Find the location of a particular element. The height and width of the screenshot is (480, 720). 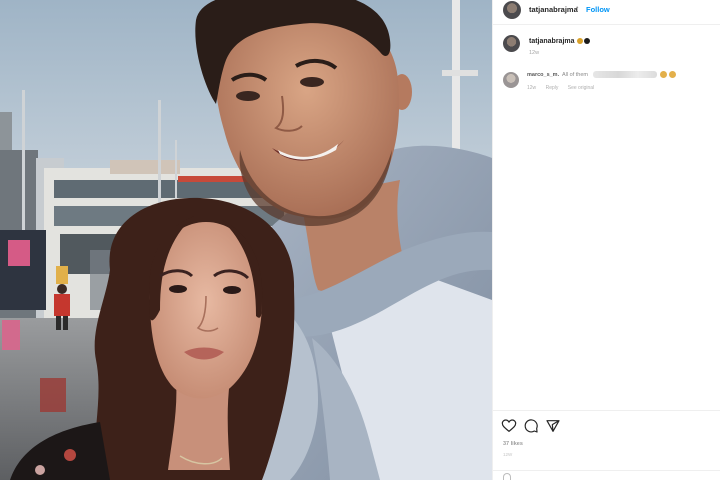

follow-button: Follow is located at coordinates (598, 9).